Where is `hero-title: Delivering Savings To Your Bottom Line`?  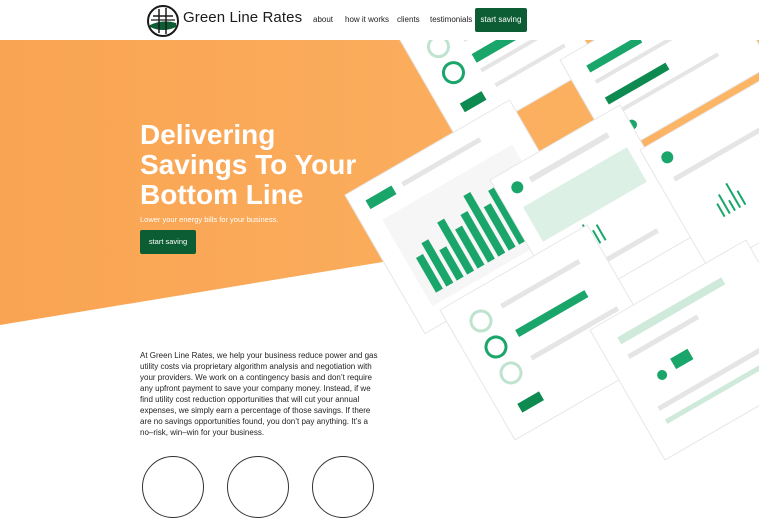 hero-title: Delivering Savings To Your Bottom Line is located at coordinates (280, 165).